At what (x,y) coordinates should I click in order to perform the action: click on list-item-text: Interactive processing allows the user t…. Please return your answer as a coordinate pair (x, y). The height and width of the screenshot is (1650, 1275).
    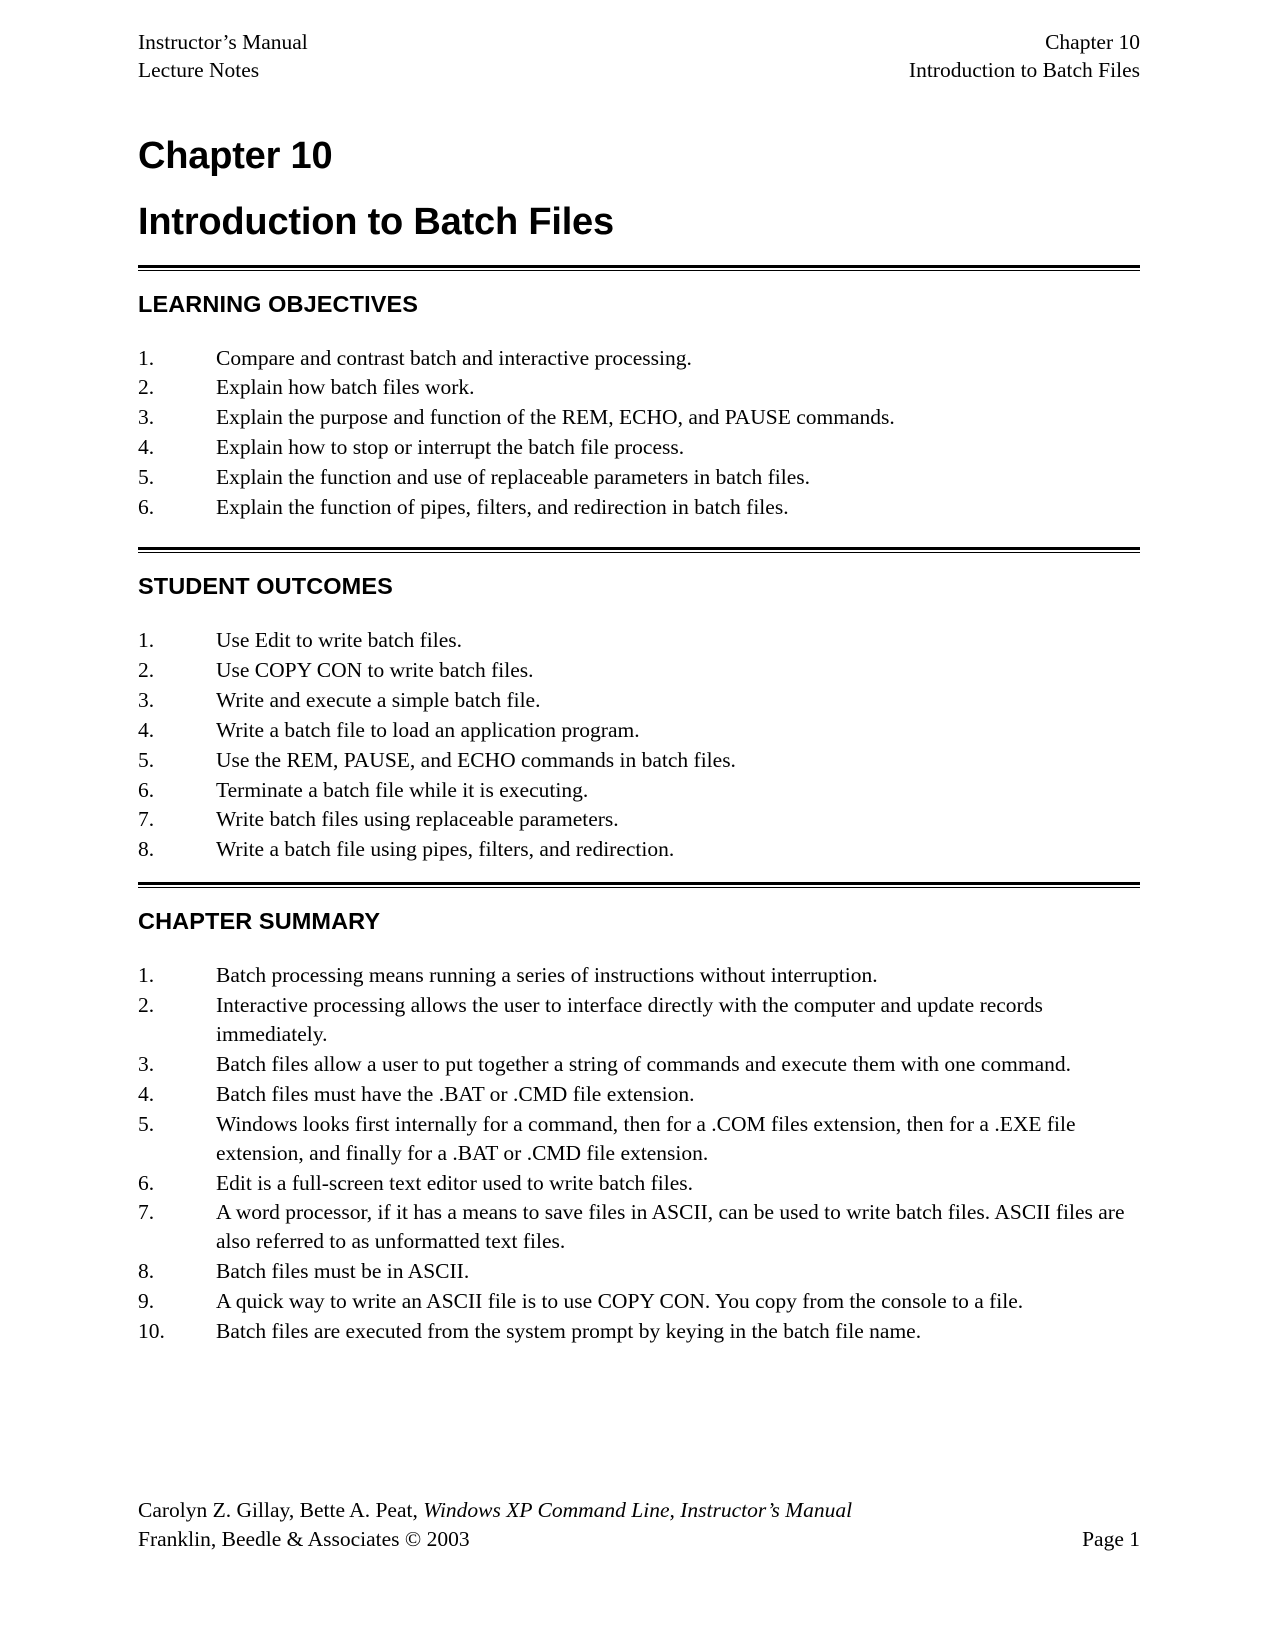
    Looking at the image, I should click on (629, 1020).